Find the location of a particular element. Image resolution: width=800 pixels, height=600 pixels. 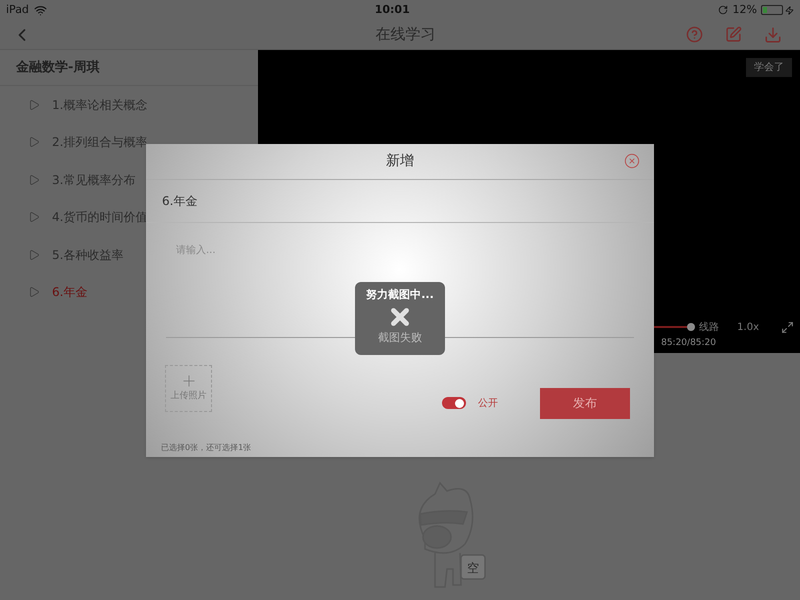

battery-icon is located at coordinates (771, 10).